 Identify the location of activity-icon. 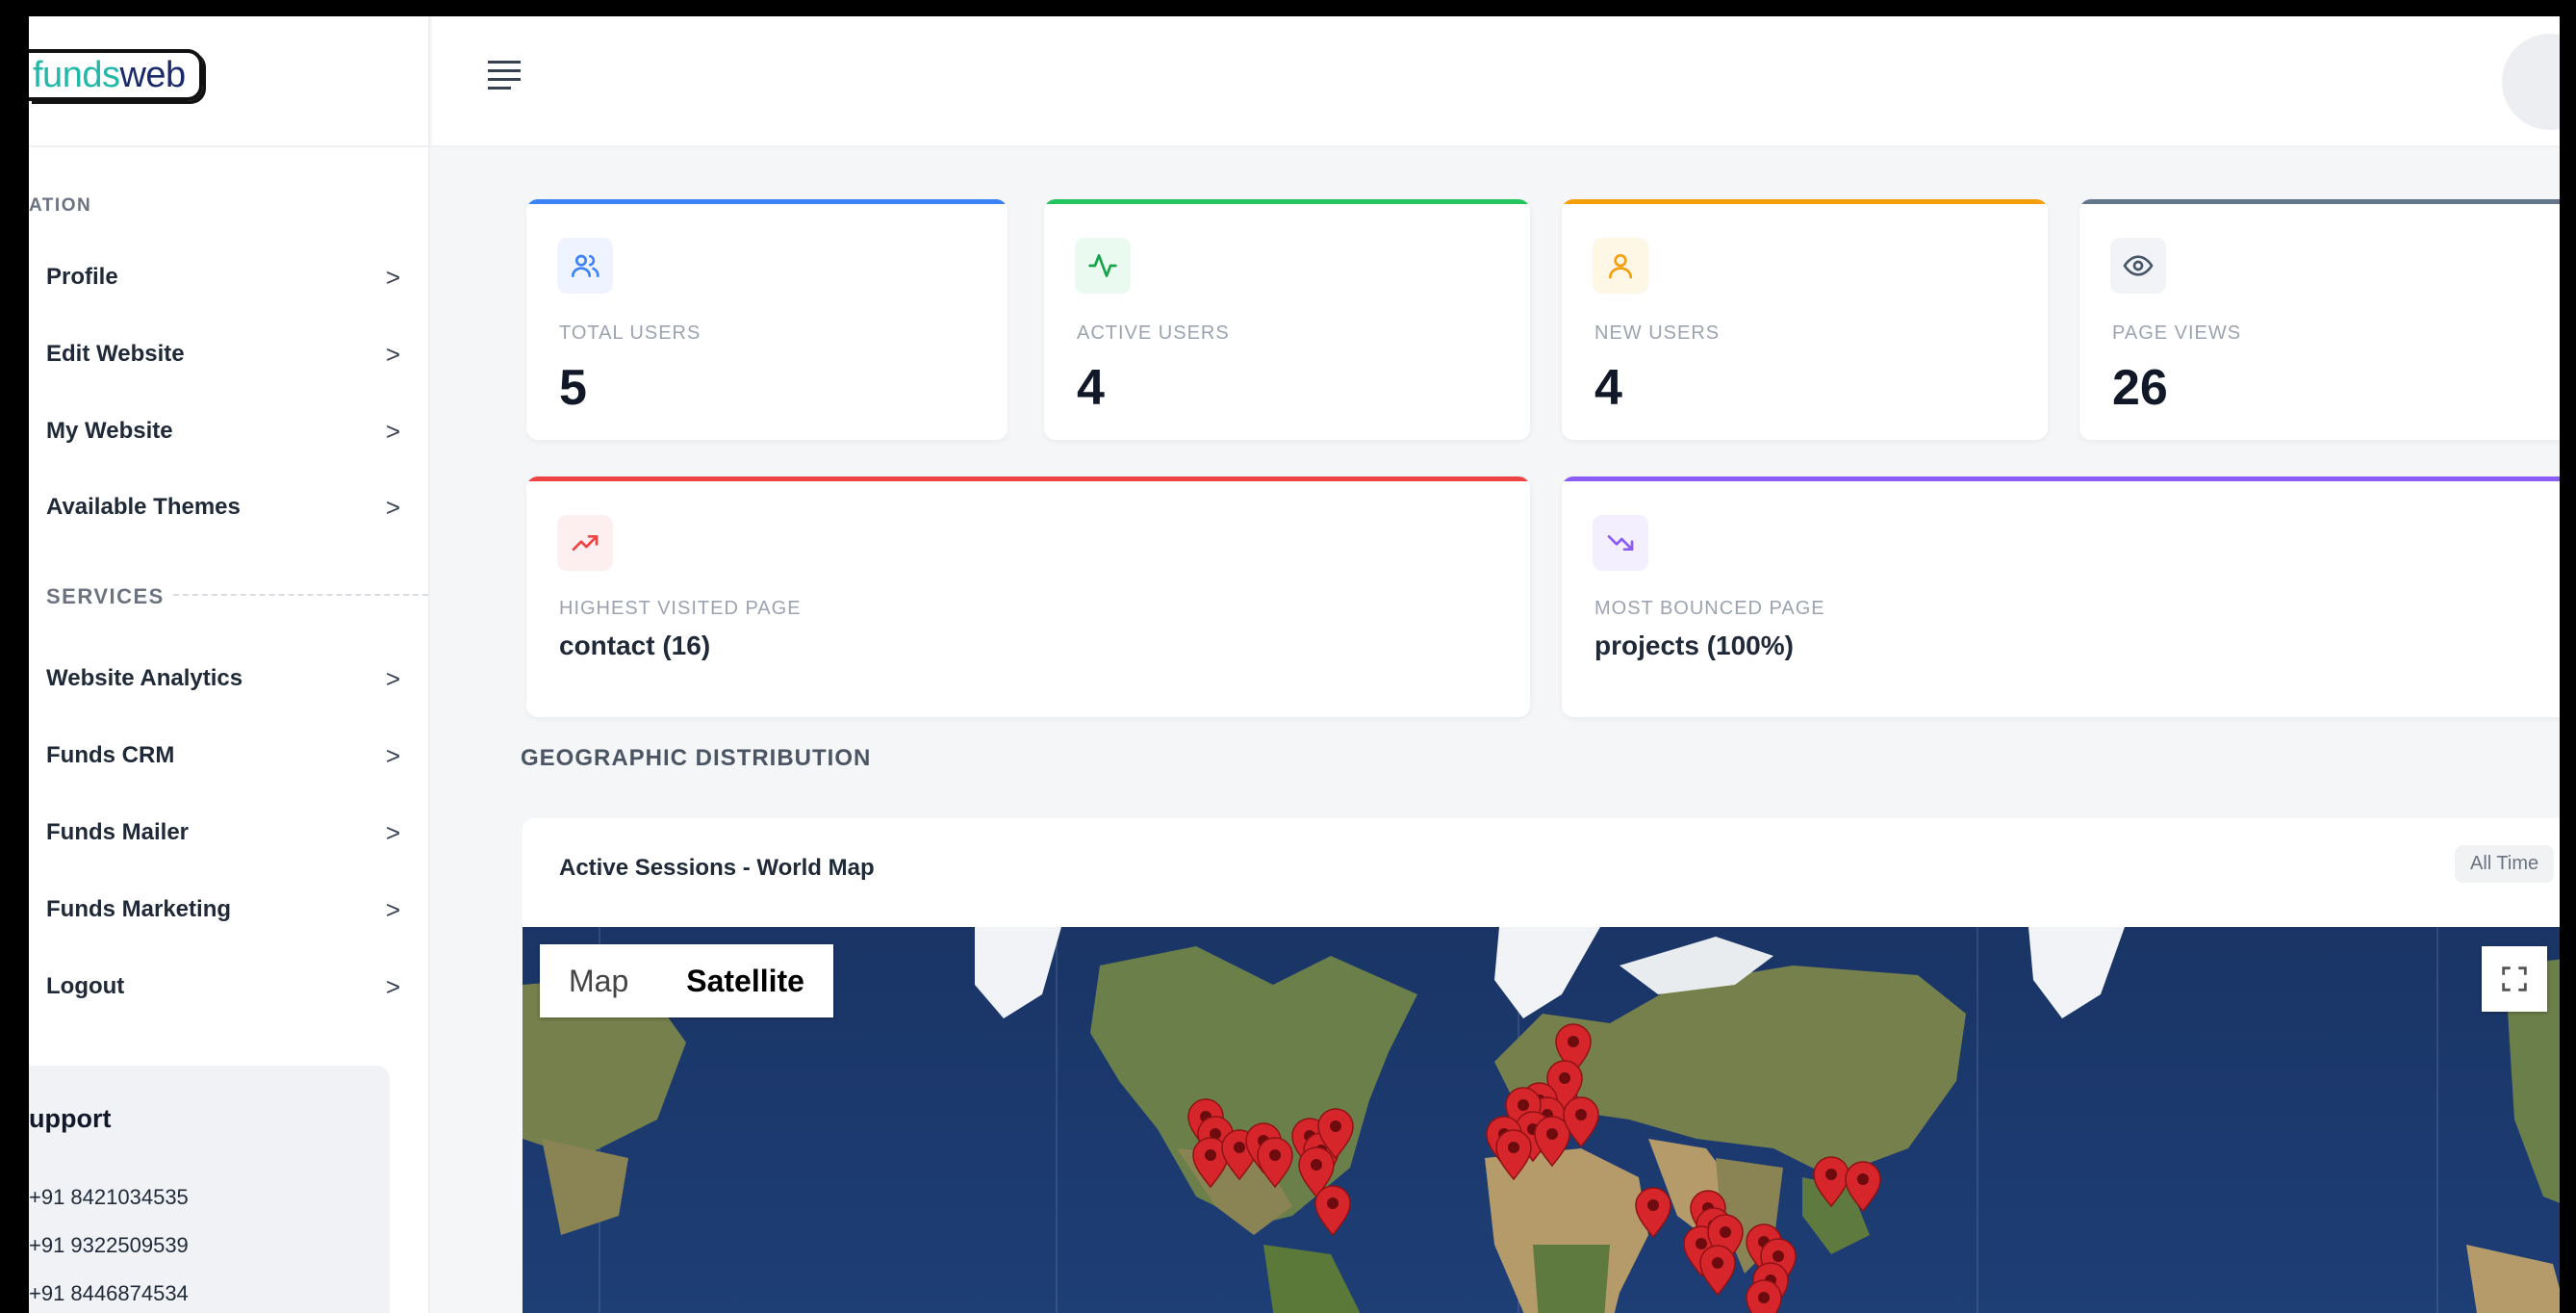
(1103, 266).